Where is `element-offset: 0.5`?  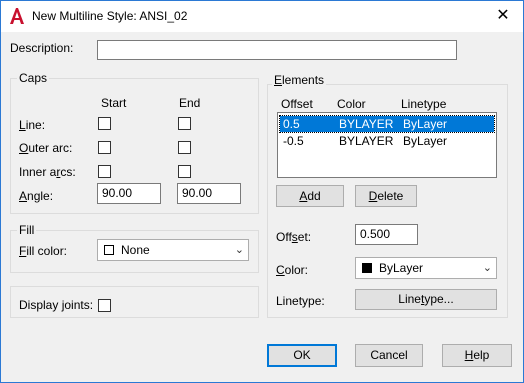
element-offset: 0.5 is located at coordinates (291, 124).